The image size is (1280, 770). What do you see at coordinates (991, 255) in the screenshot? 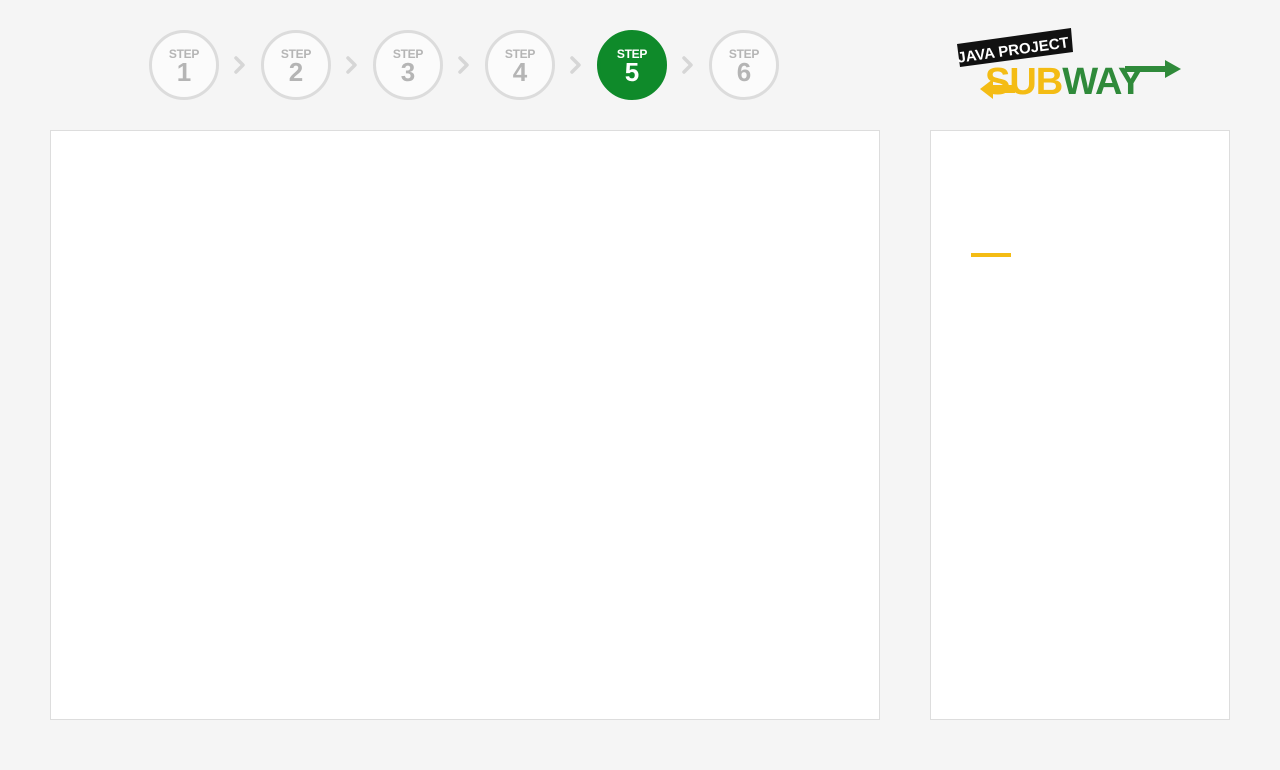
I see `accent-divider` at bounding box center [991, 255].